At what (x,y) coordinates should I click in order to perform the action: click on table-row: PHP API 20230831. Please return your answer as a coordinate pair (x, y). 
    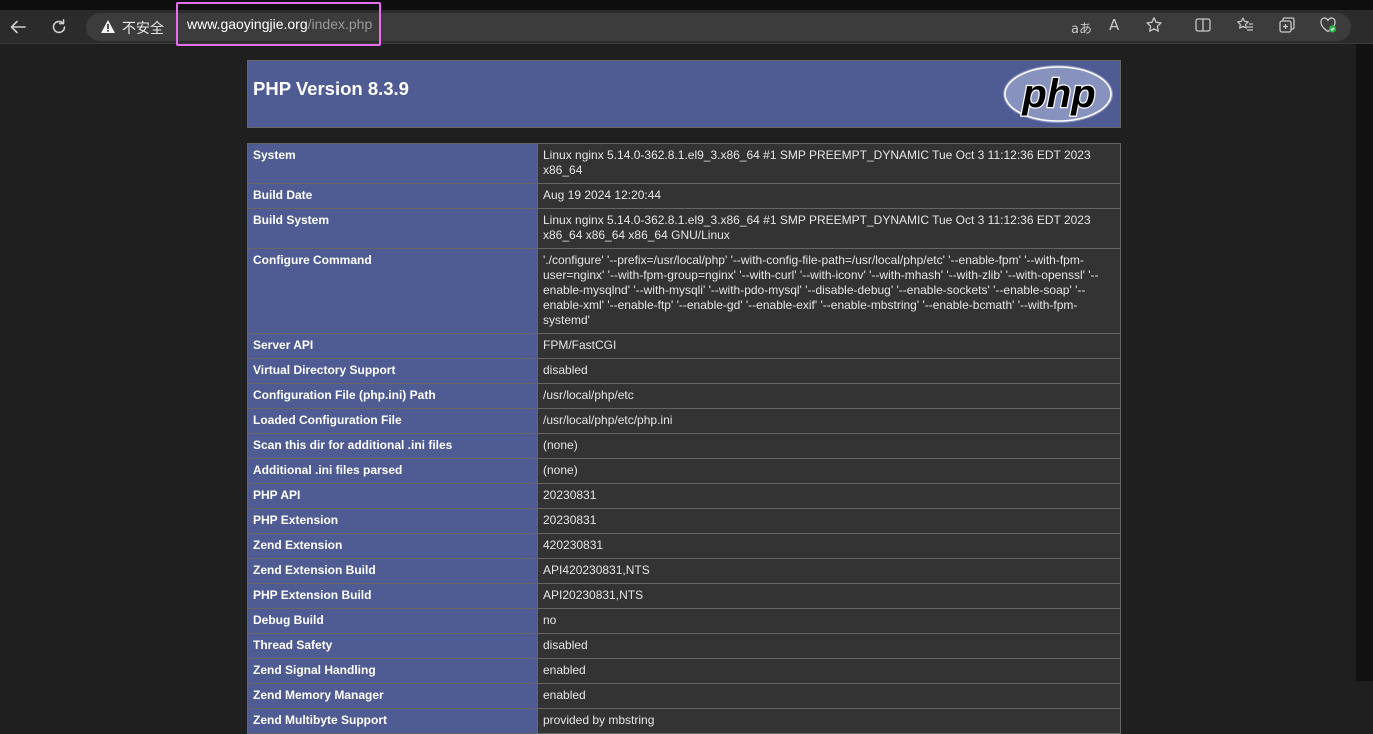
    Looking at the image, I should click on (684, 496).